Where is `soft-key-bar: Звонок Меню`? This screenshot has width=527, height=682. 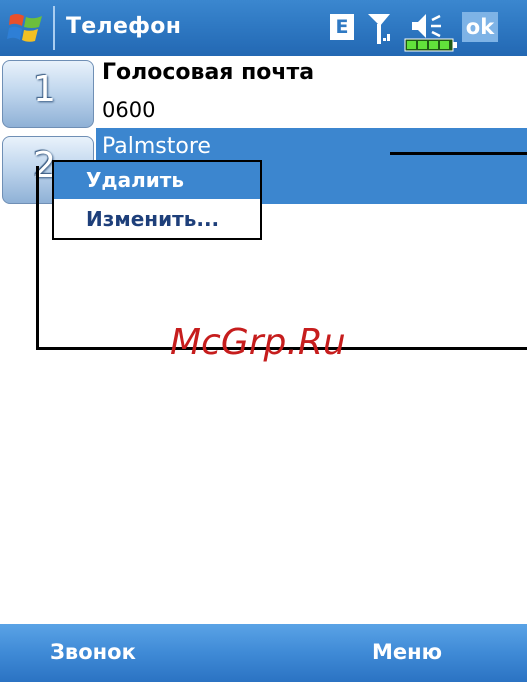 soft-key-bar: Звонок Меню is located at coordinates (263, 653).